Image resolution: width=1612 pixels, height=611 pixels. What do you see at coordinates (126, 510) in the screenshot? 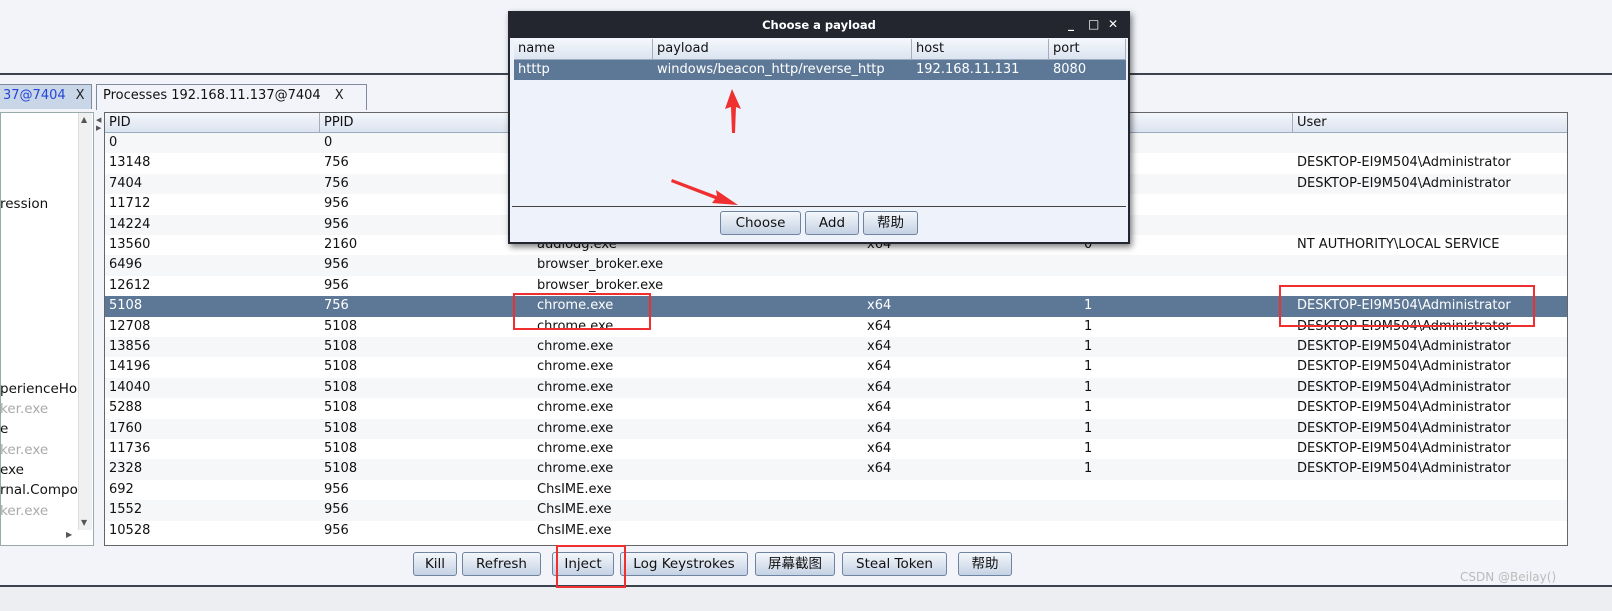
I see `table-cell: 1552` at bounding box center [126, 510].